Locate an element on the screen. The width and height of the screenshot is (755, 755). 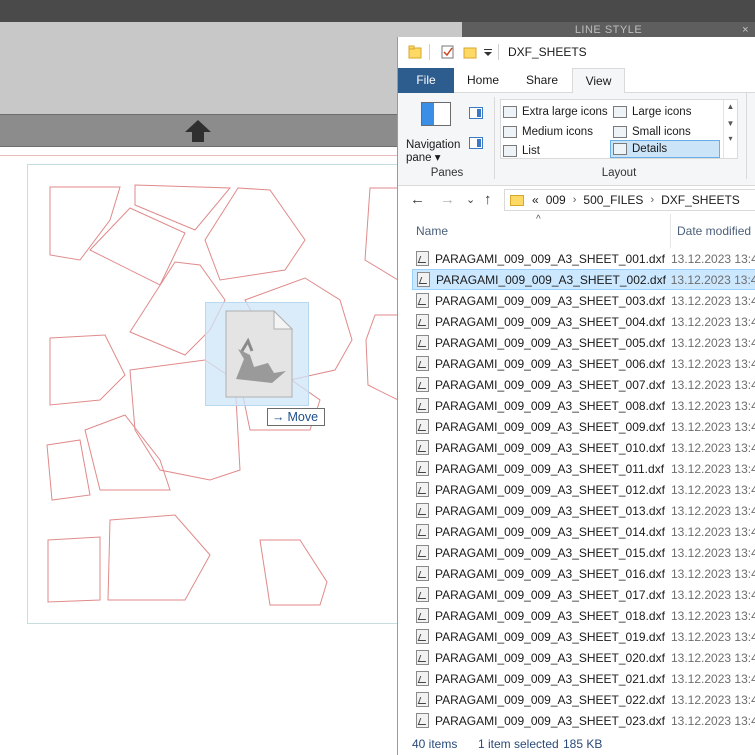
gallery-scroll: ▲ ▼ ▾ is located at coordinates (730, 129).